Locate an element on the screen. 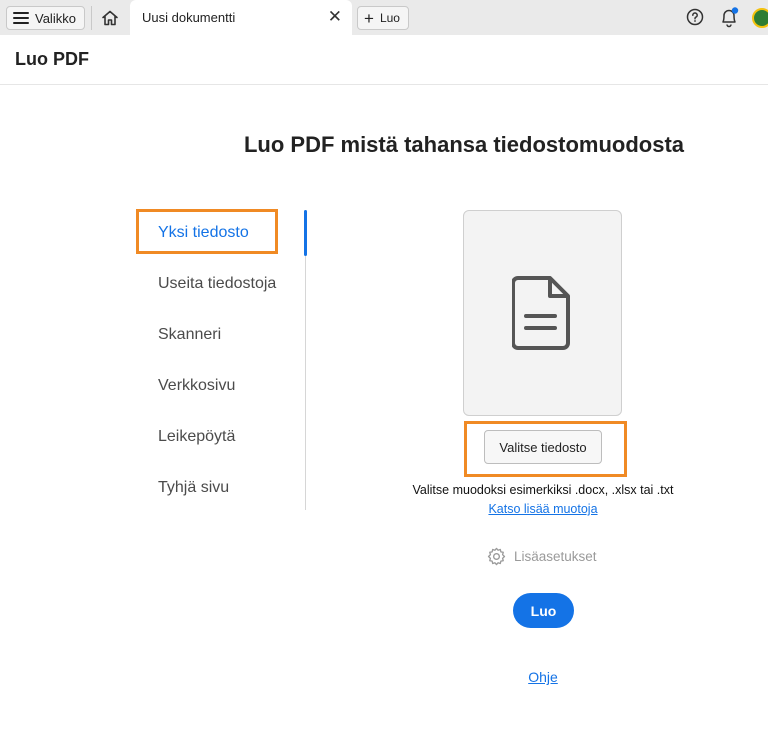  new-tab-label: Luo is located at coordinates (389, 18).